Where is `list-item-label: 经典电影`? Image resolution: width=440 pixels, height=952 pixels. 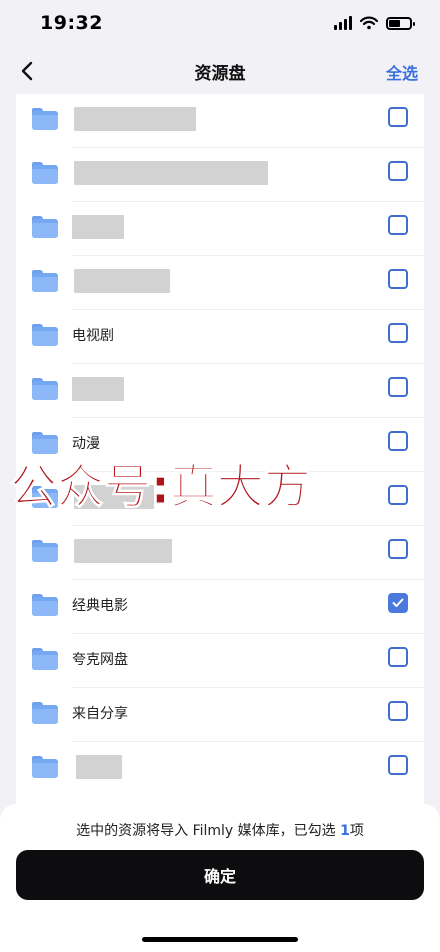
list-item-label: 经典电影 is located at coordinates (100, 606).